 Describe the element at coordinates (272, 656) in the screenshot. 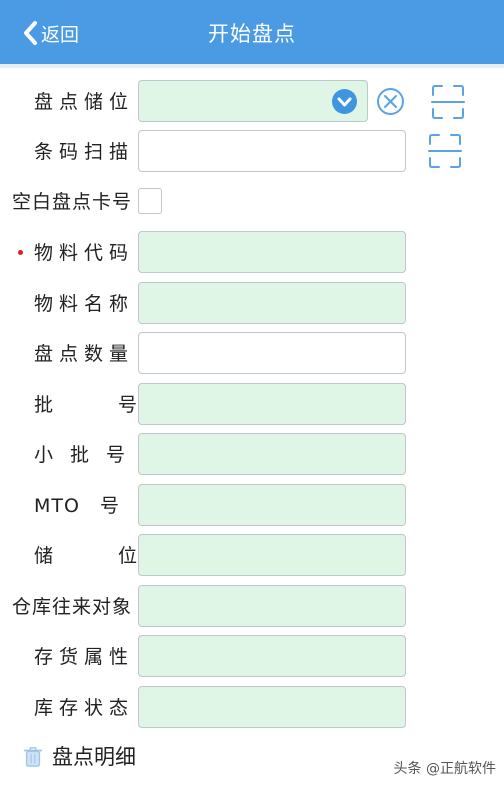

I see `inventory-attr-field` at that location.